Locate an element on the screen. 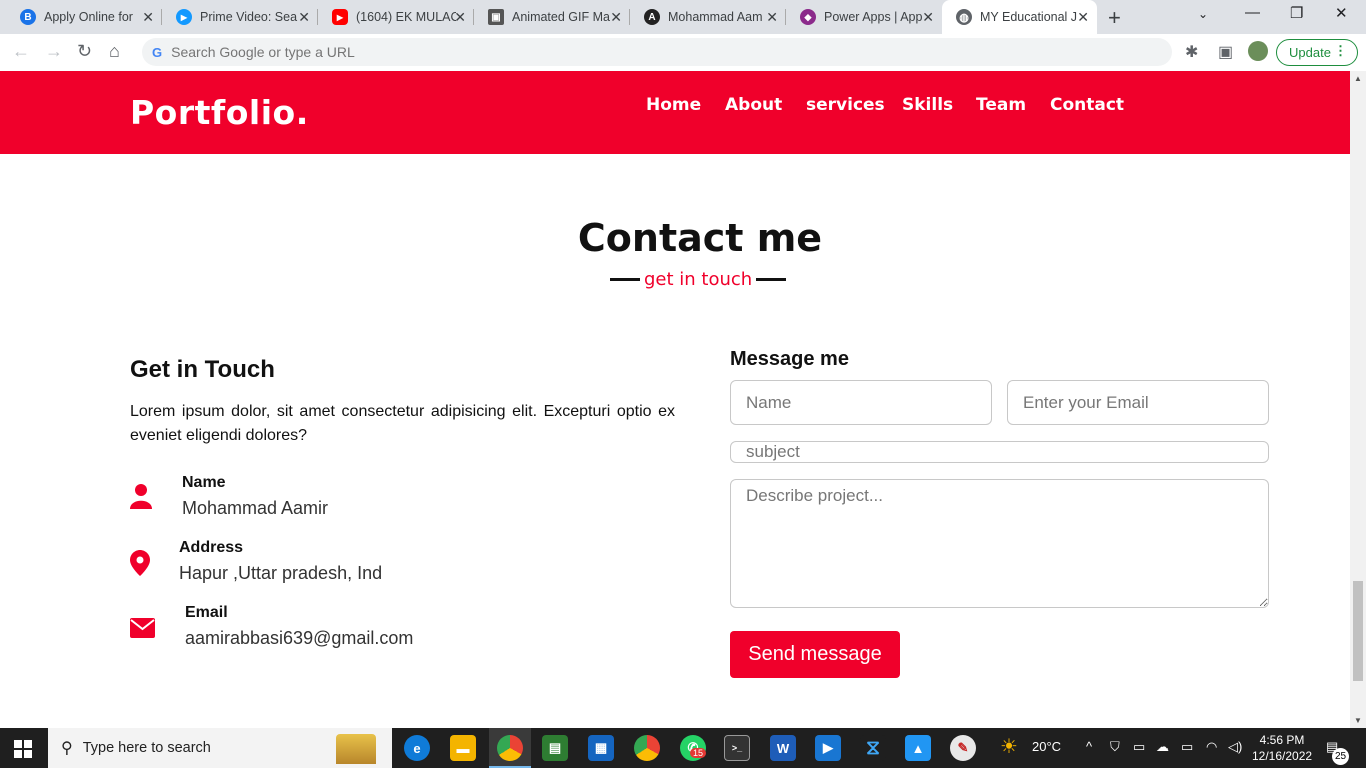  photos-icon: ▲ is located at coordinates (918, 748).